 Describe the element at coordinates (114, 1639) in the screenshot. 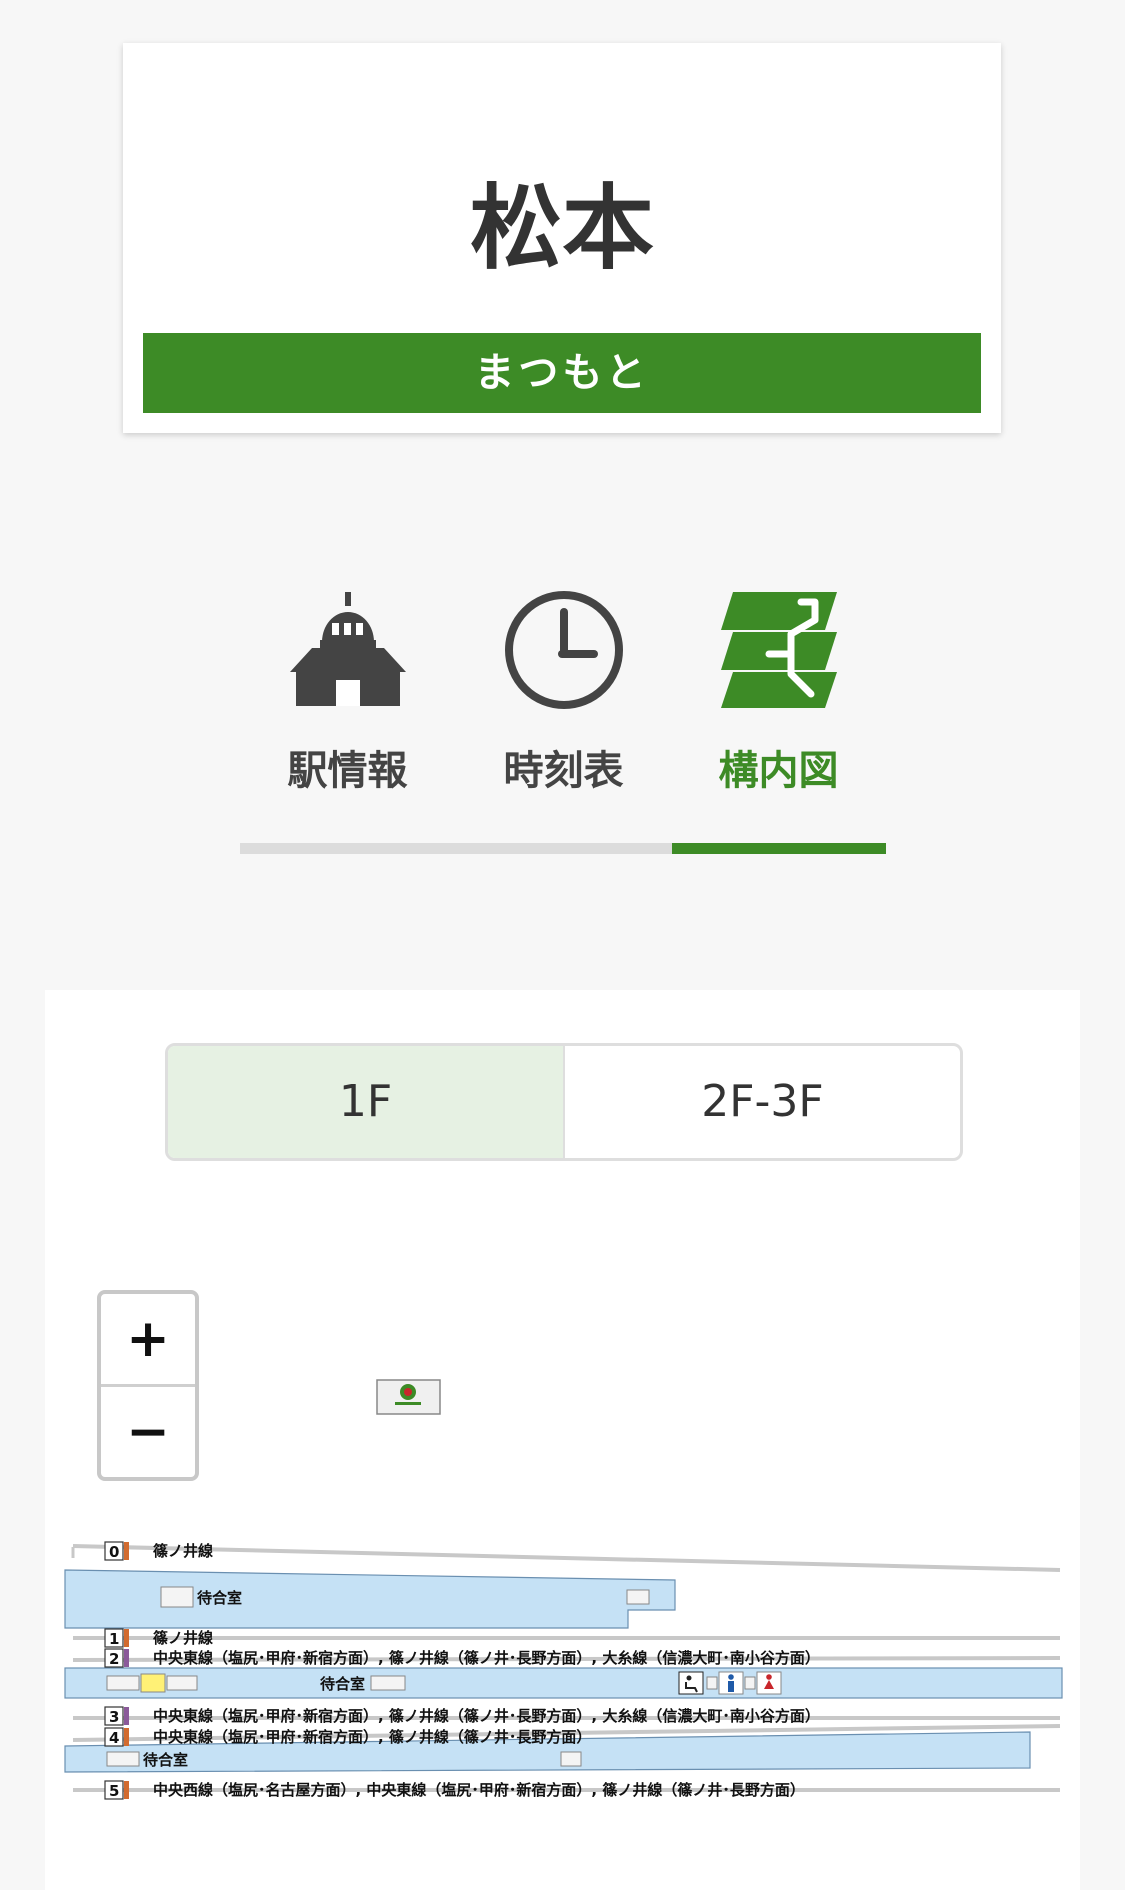

I see `svg-text: 1` at that location.